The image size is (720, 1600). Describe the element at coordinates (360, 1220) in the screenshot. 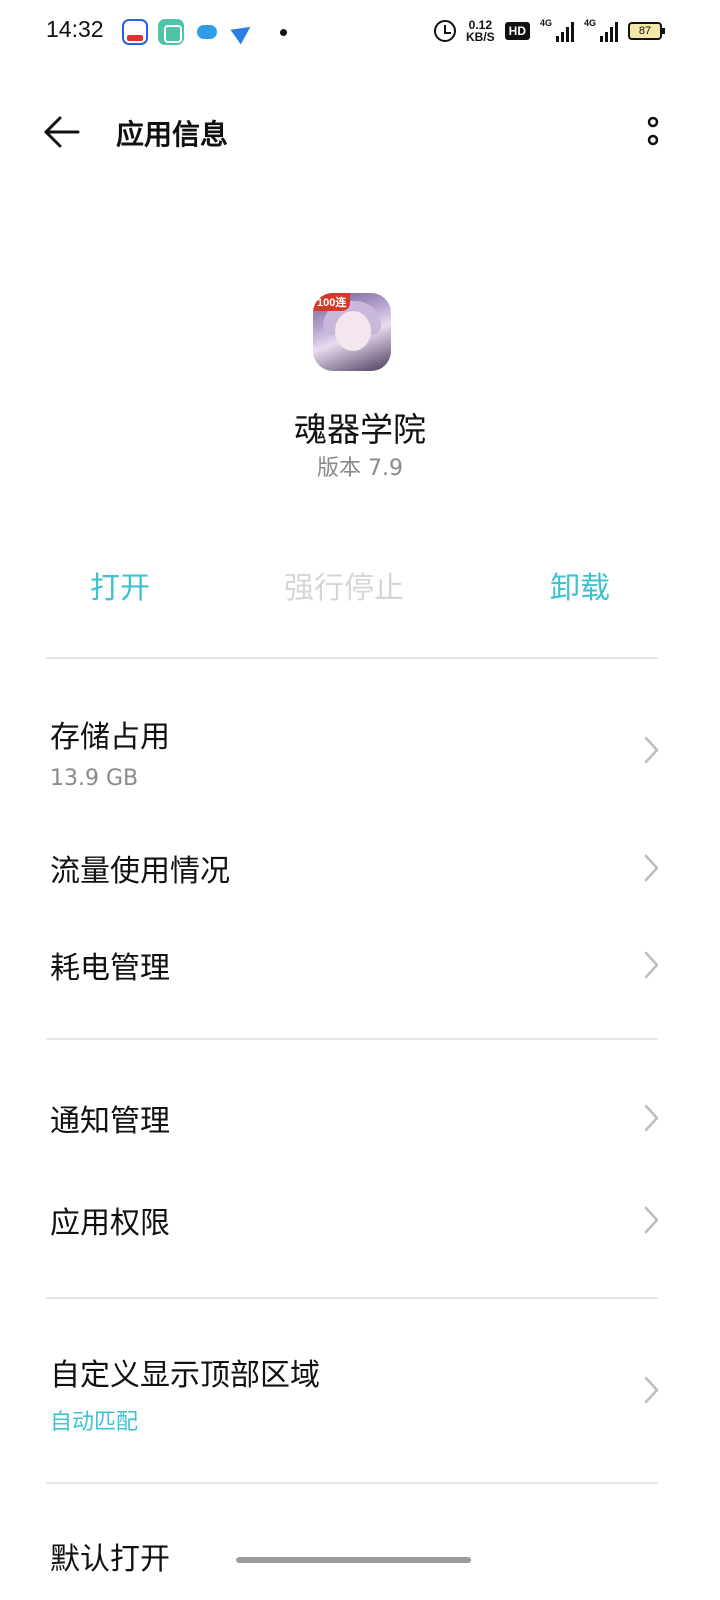

I see `list-item-permissions: 应用权限` at that location.